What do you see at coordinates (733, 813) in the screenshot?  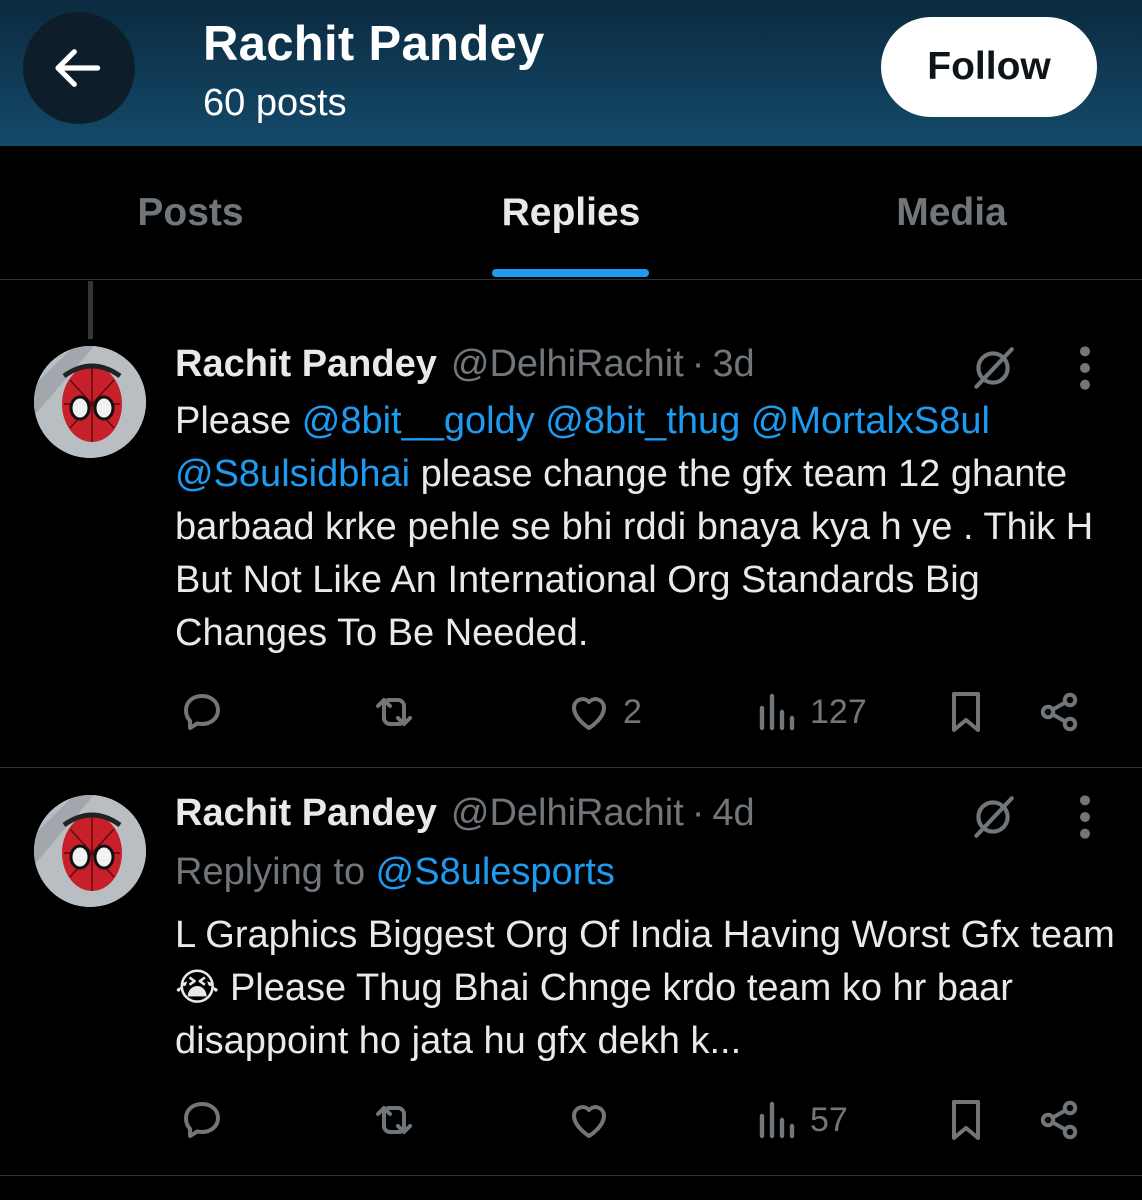 I see `post-time: 4d` at bounding box center [733, 813].